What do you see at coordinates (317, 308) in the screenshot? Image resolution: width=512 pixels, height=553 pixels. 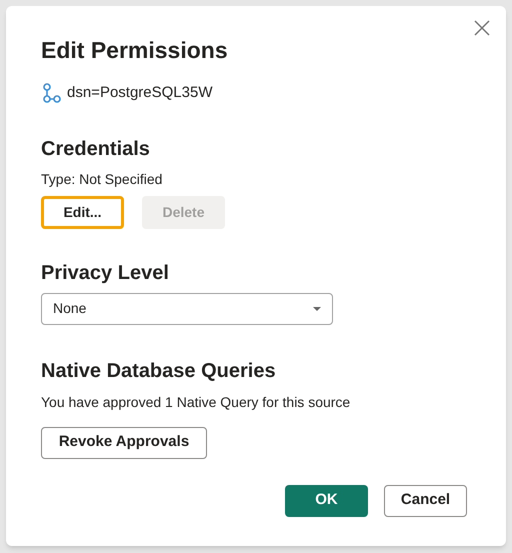 I see `dropdown-caret-icon` at bounding box center [317, 308].